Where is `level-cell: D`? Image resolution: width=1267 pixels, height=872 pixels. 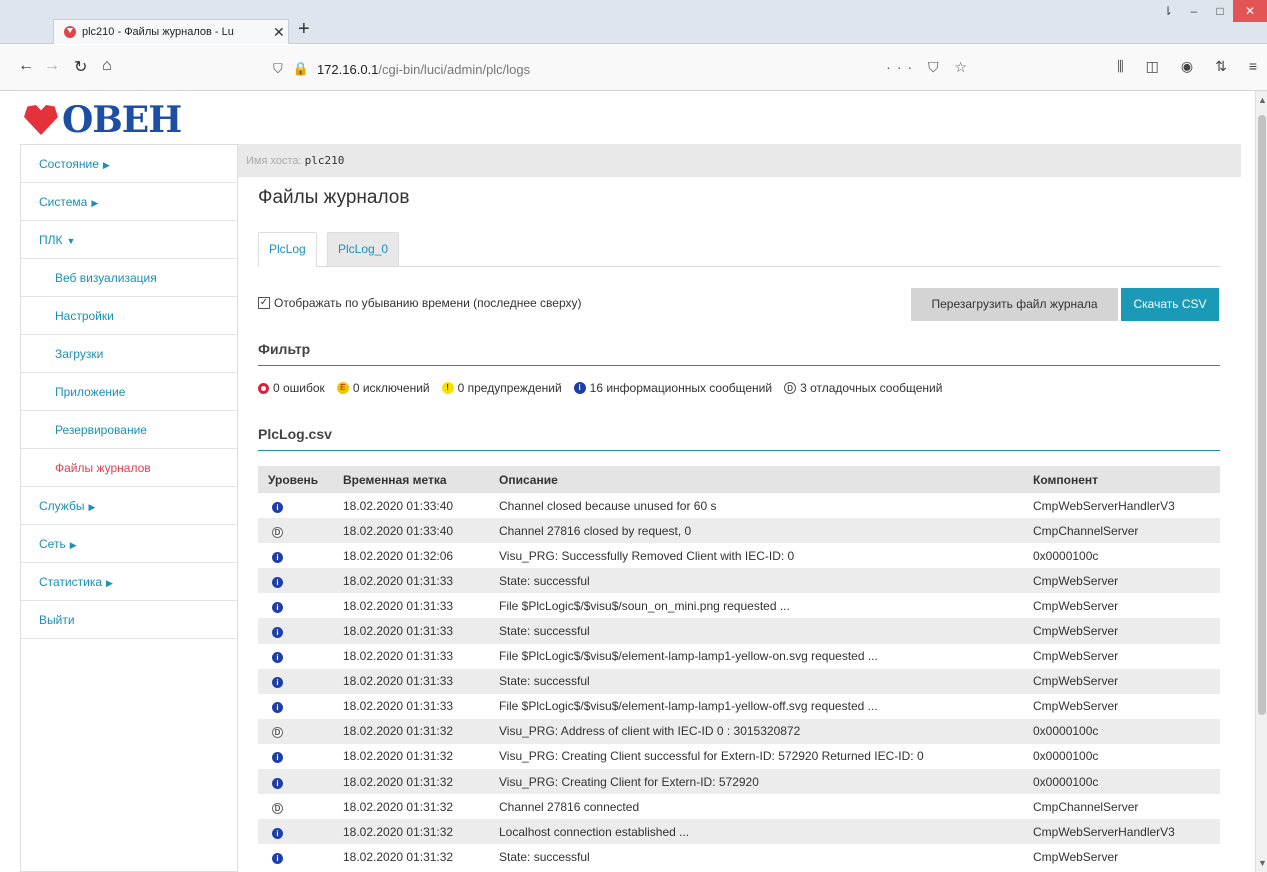
level-cell: D is located at coordinates (295, 731).